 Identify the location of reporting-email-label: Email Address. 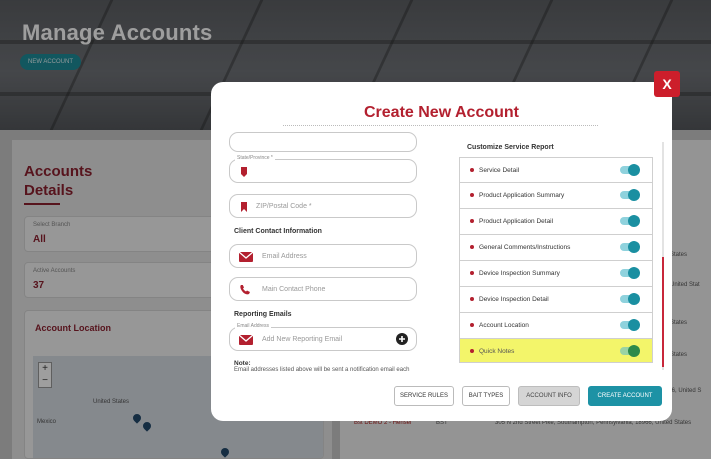
(253, 326).